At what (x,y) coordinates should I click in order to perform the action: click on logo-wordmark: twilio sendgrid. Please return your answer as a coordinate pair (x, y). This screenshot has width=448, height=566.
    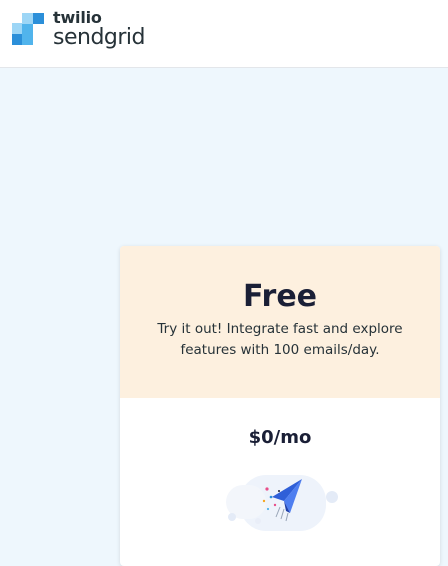
    Looking at the image, I should click on (99, 29).